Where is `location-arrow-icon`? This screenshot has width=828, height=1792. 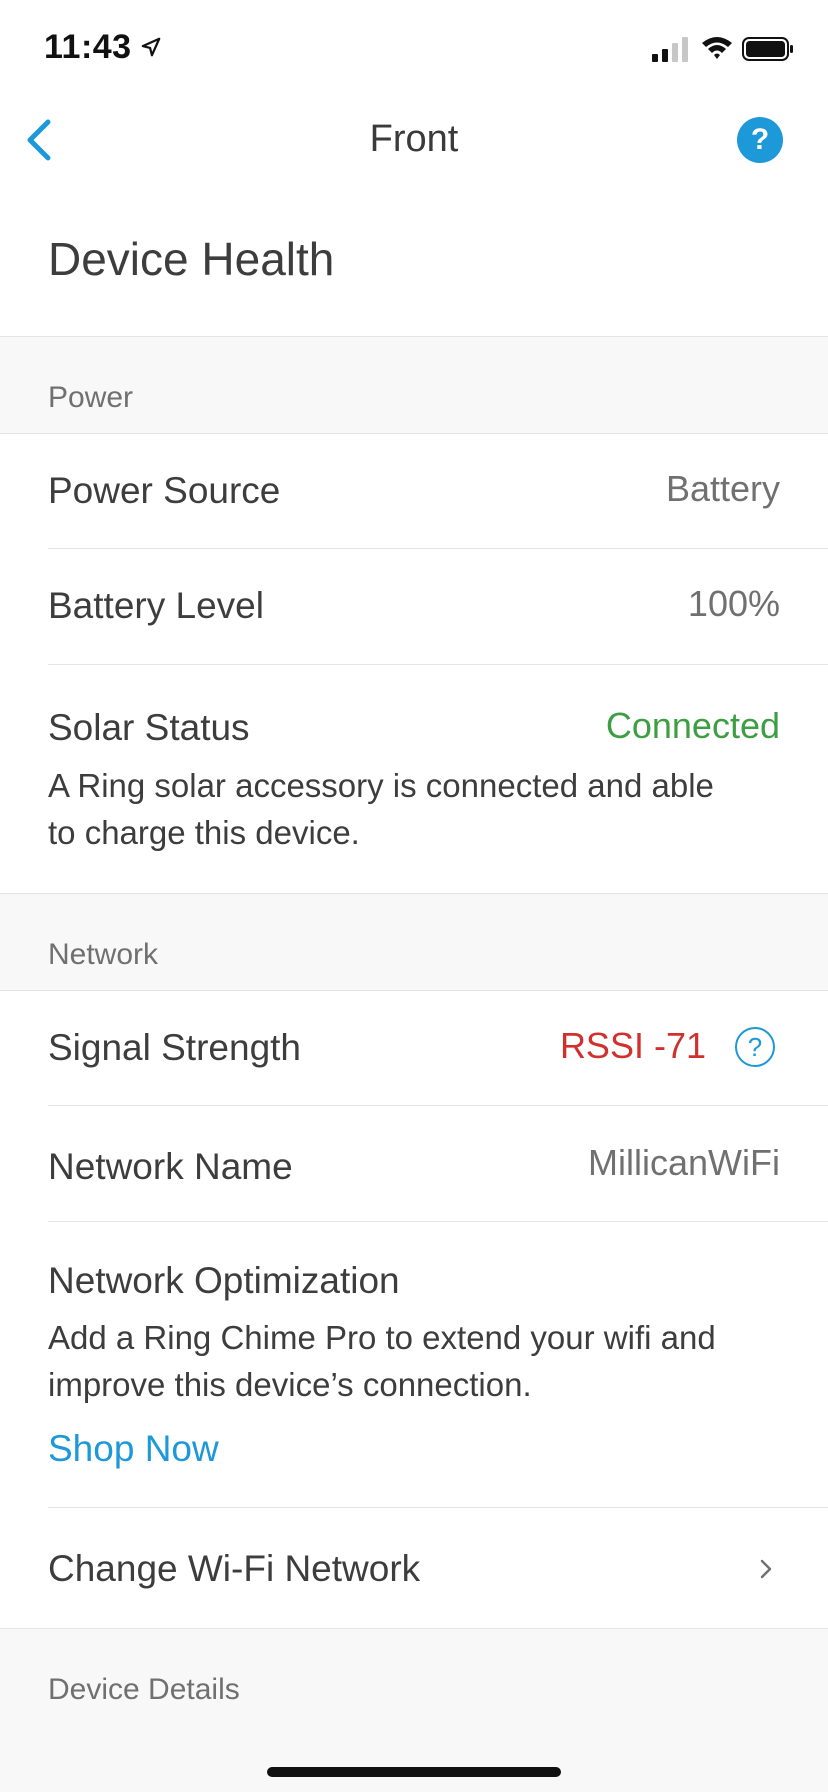 location-arrow-icon is located at coordinates (151, 47).